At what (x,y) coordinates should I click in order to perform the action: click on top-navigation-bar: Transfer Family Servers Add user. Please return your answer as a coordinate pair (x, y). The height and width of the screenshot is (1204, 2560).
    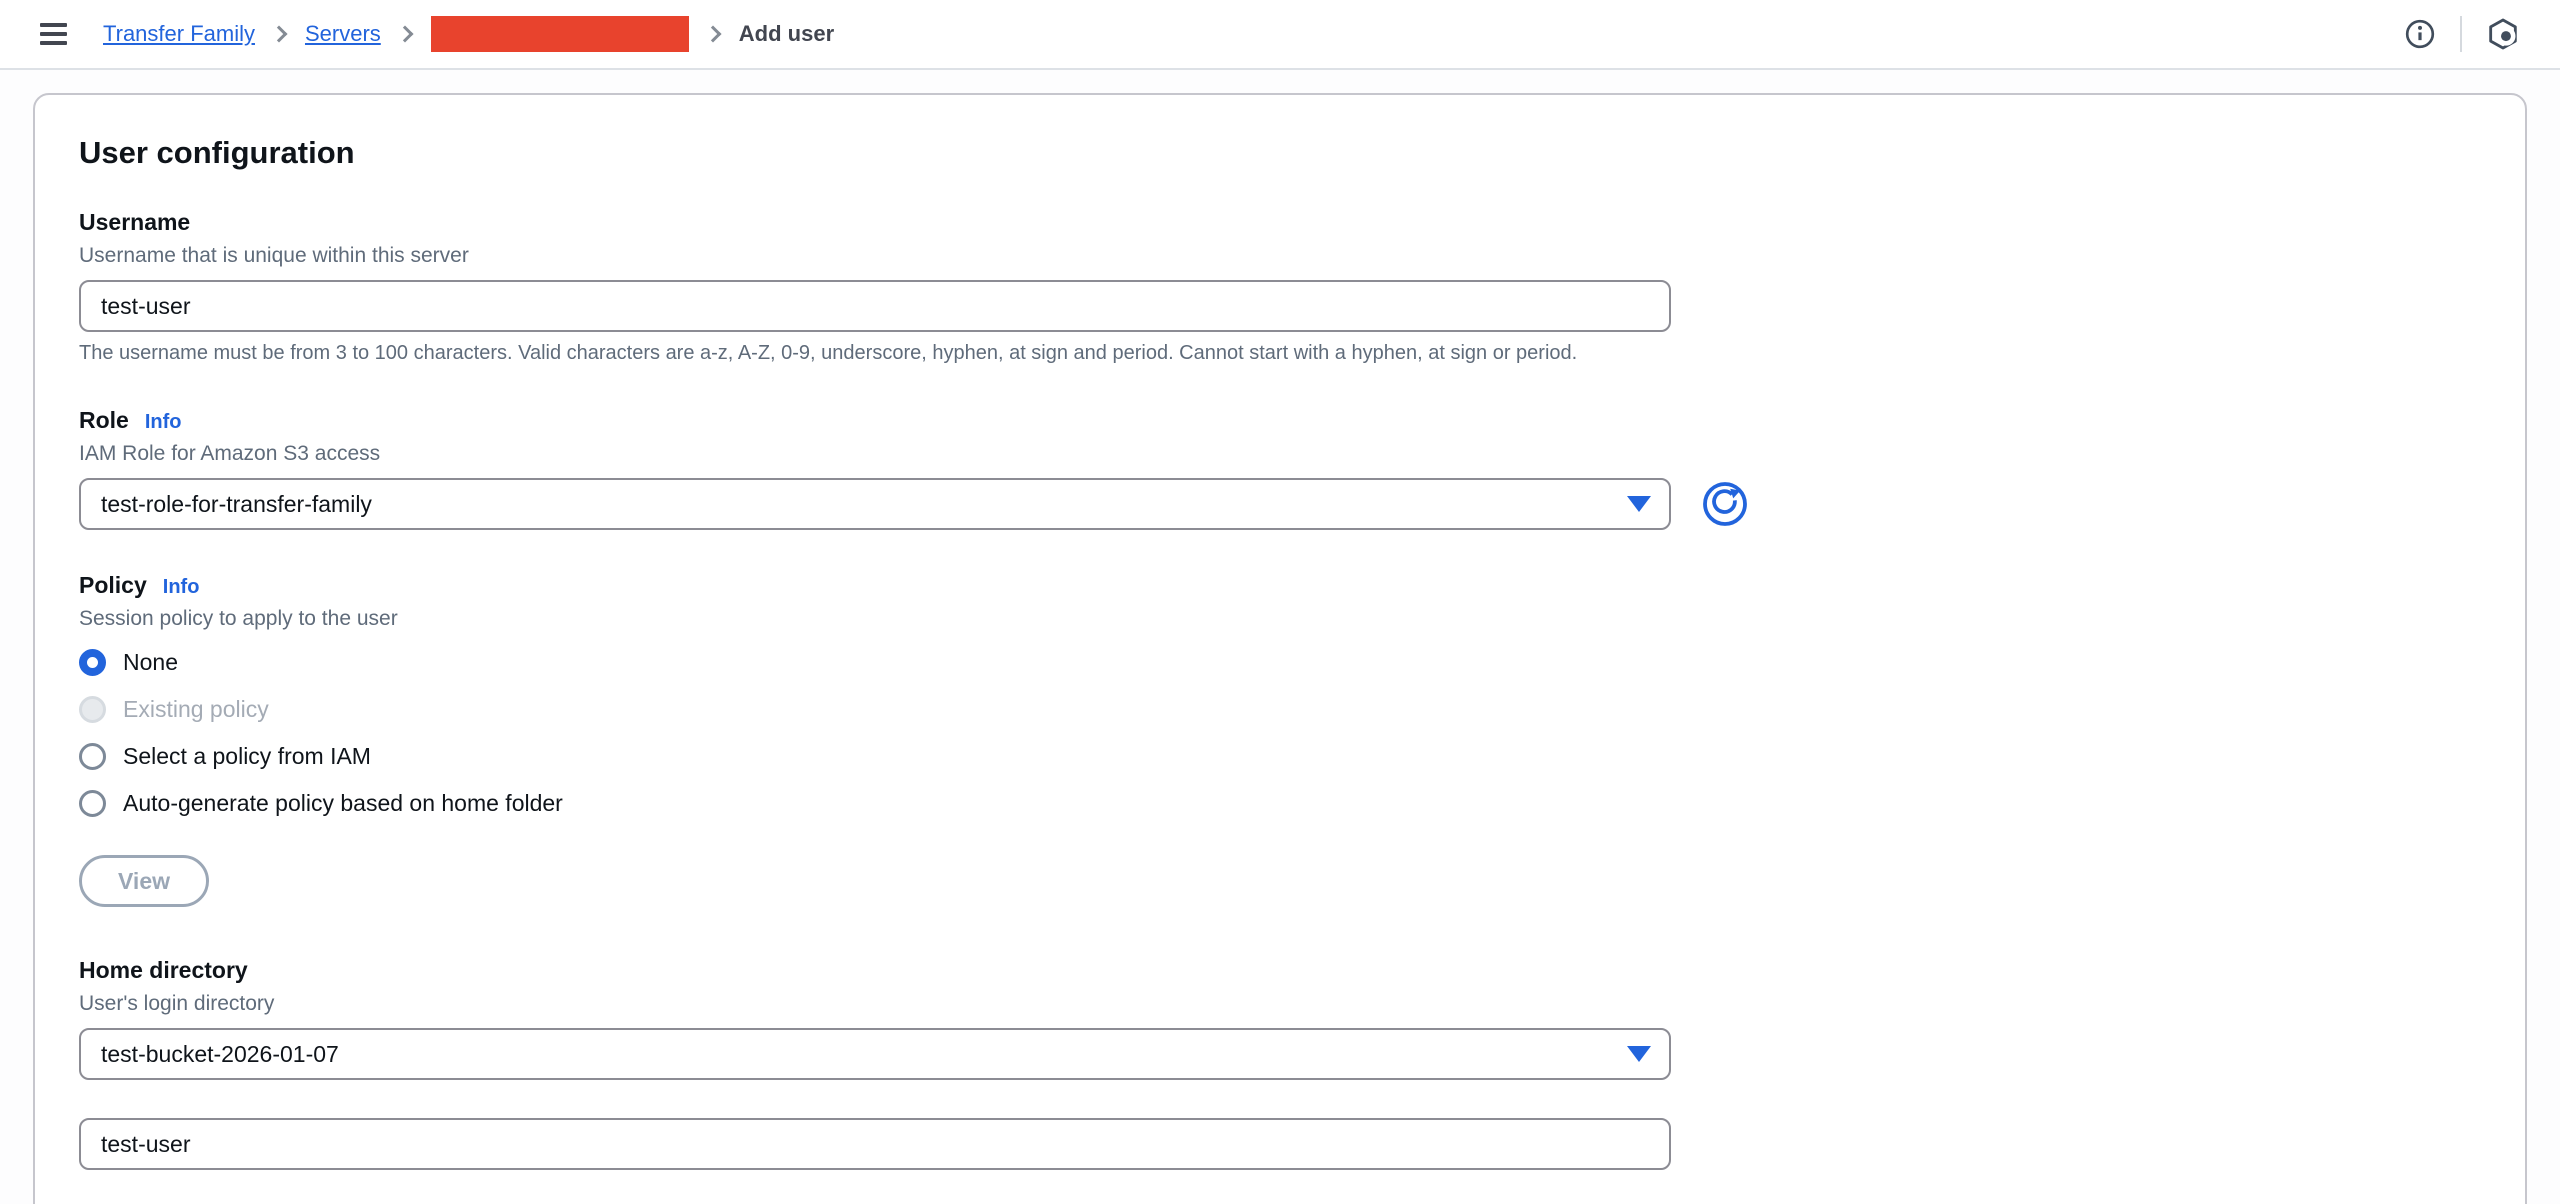
    Looking at the image, I should click on (1280, 35).